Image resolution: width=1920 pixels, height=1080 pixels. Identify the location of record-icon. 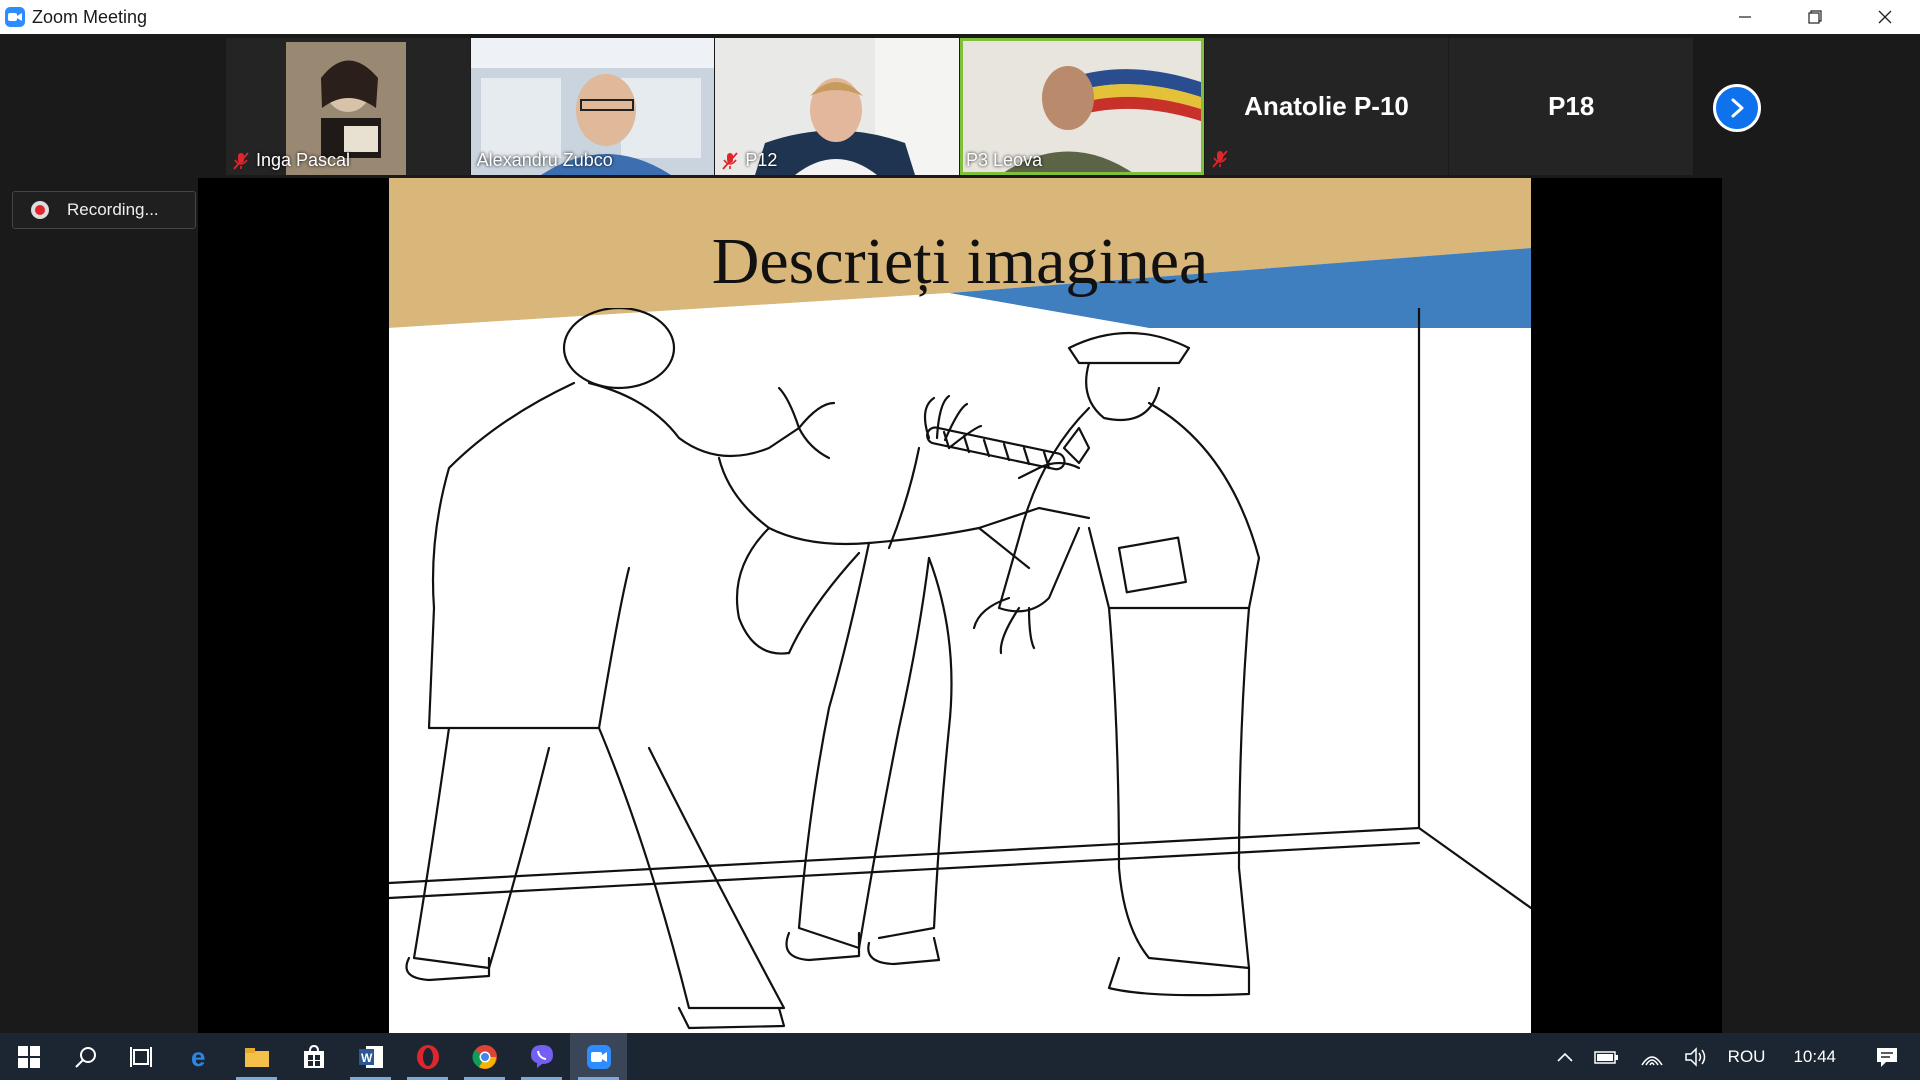
(40, 210).